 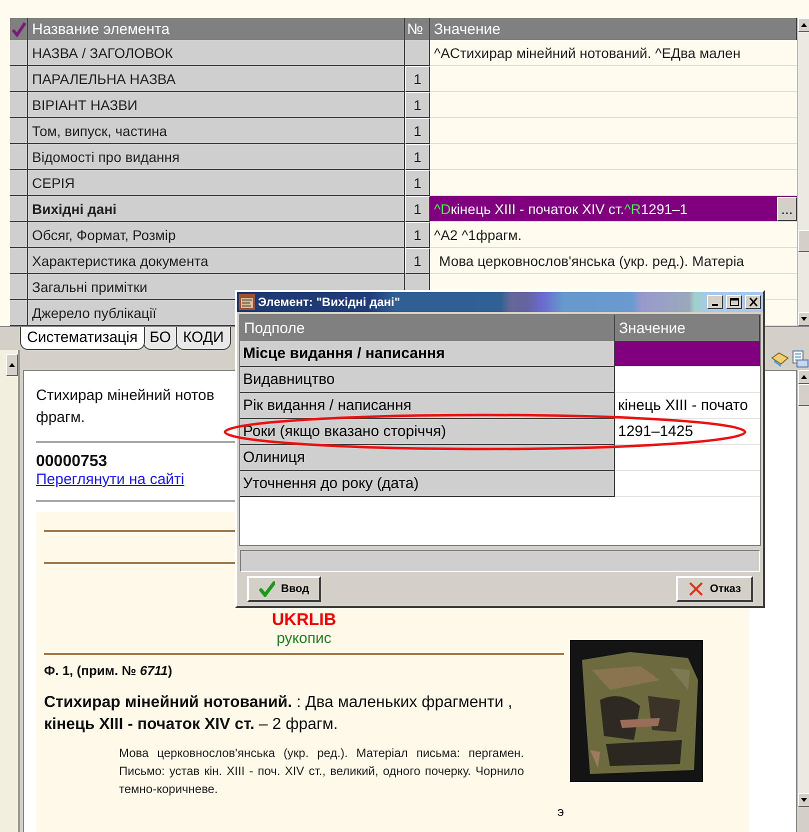 What do you see at coordinates (85, 104) in the screenshot?
I see `field-name: ВІРІАНТ НАЗВИ` at bounding box center [85, 104].